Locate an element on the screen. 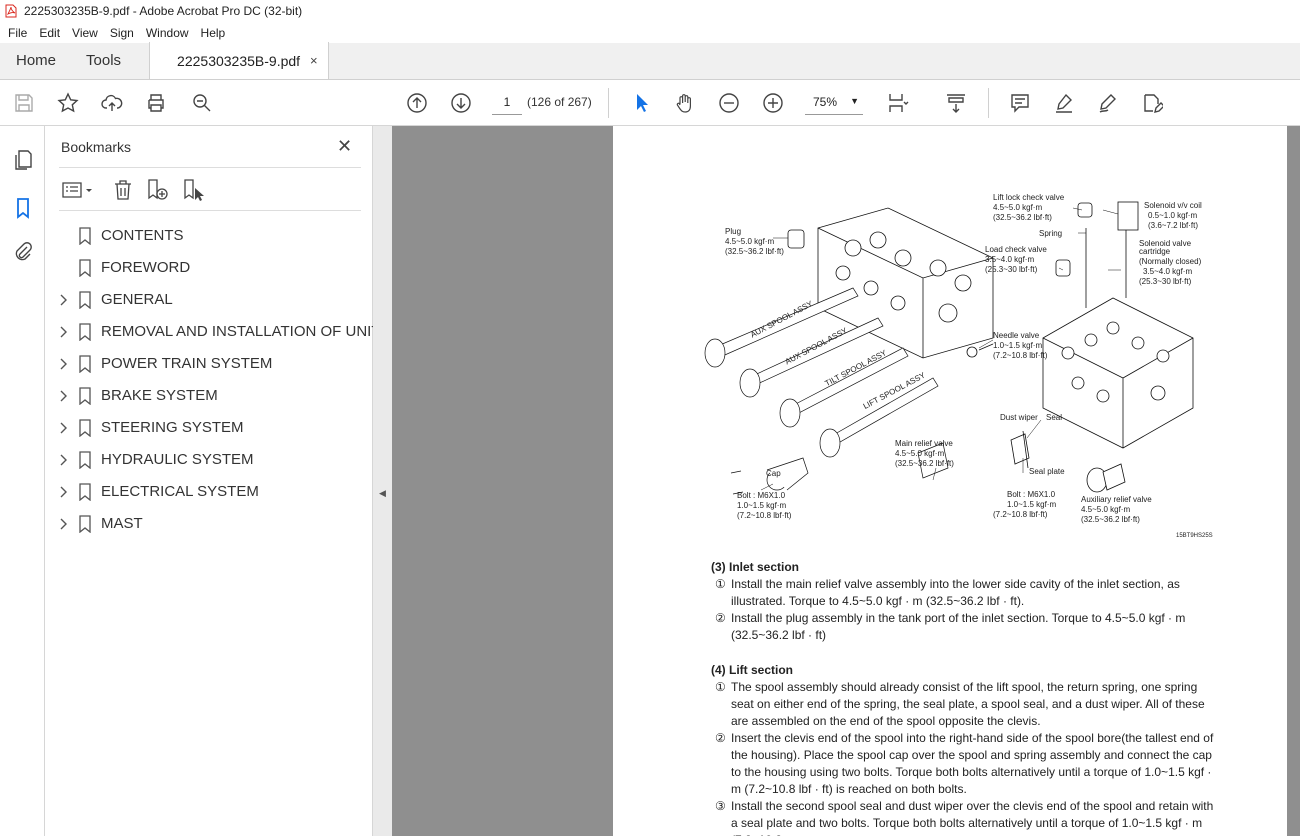  bookmark-label: FOREWORD is located at coordinates (146, 267).